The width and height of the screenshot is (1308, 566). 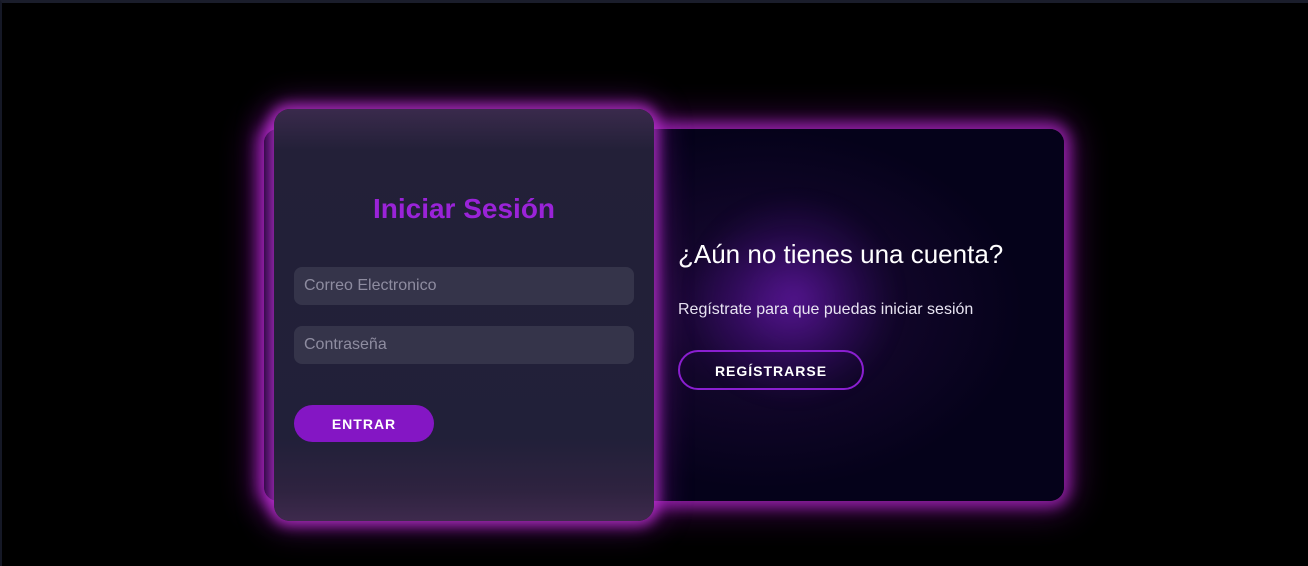 What do you see at coordinates (841, 254) in the screenshot?
I see `signup-title: ¿Aún no tienes una cuenta?` at bounding box center [841, 254].